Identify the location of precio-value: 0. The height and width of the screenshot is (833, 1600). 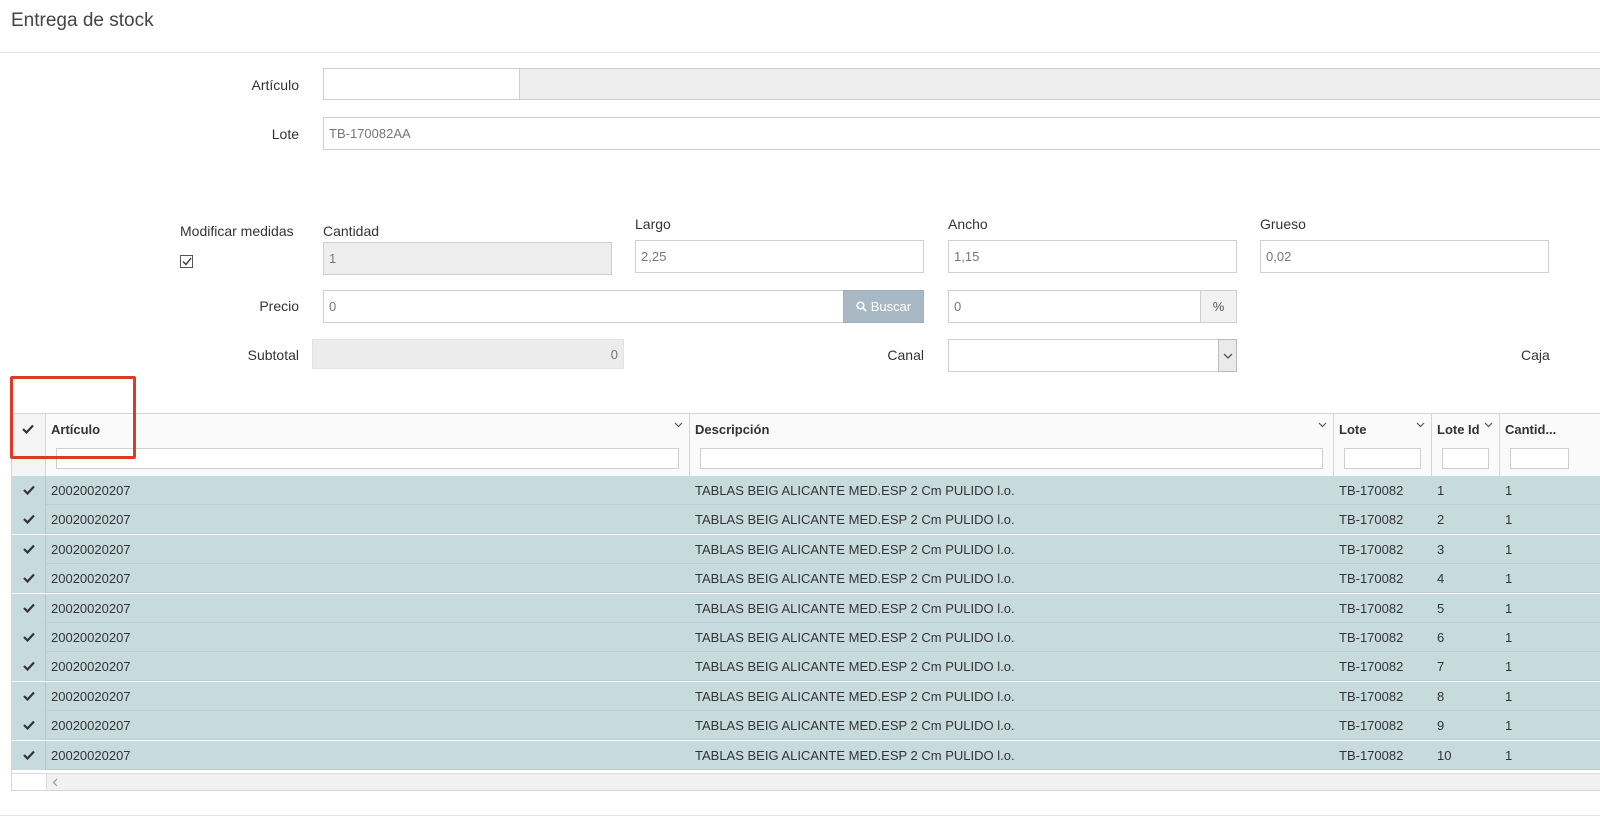
(333, 306).